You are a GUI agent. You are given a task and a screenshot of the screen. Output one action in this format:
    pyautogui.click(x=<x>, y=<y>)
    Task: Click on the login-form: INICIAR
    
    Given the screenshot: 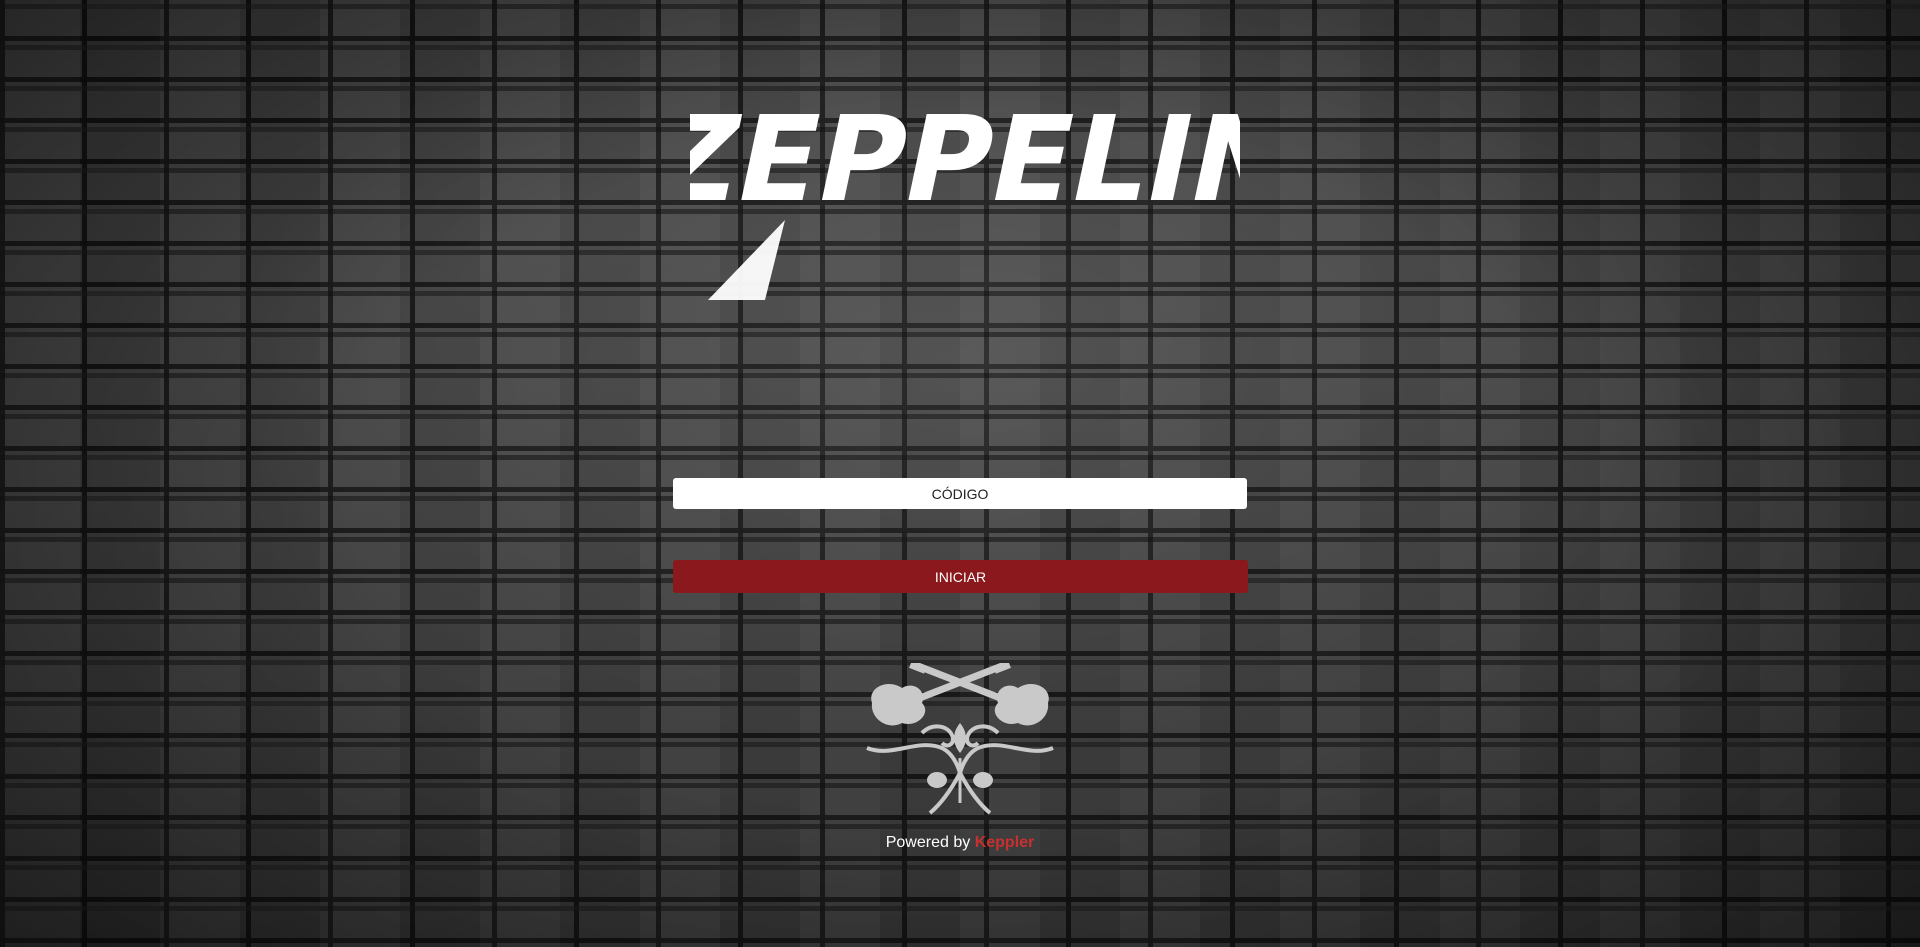 What is the action you would take?
    pyautogui.click(x=960, y=535)
    